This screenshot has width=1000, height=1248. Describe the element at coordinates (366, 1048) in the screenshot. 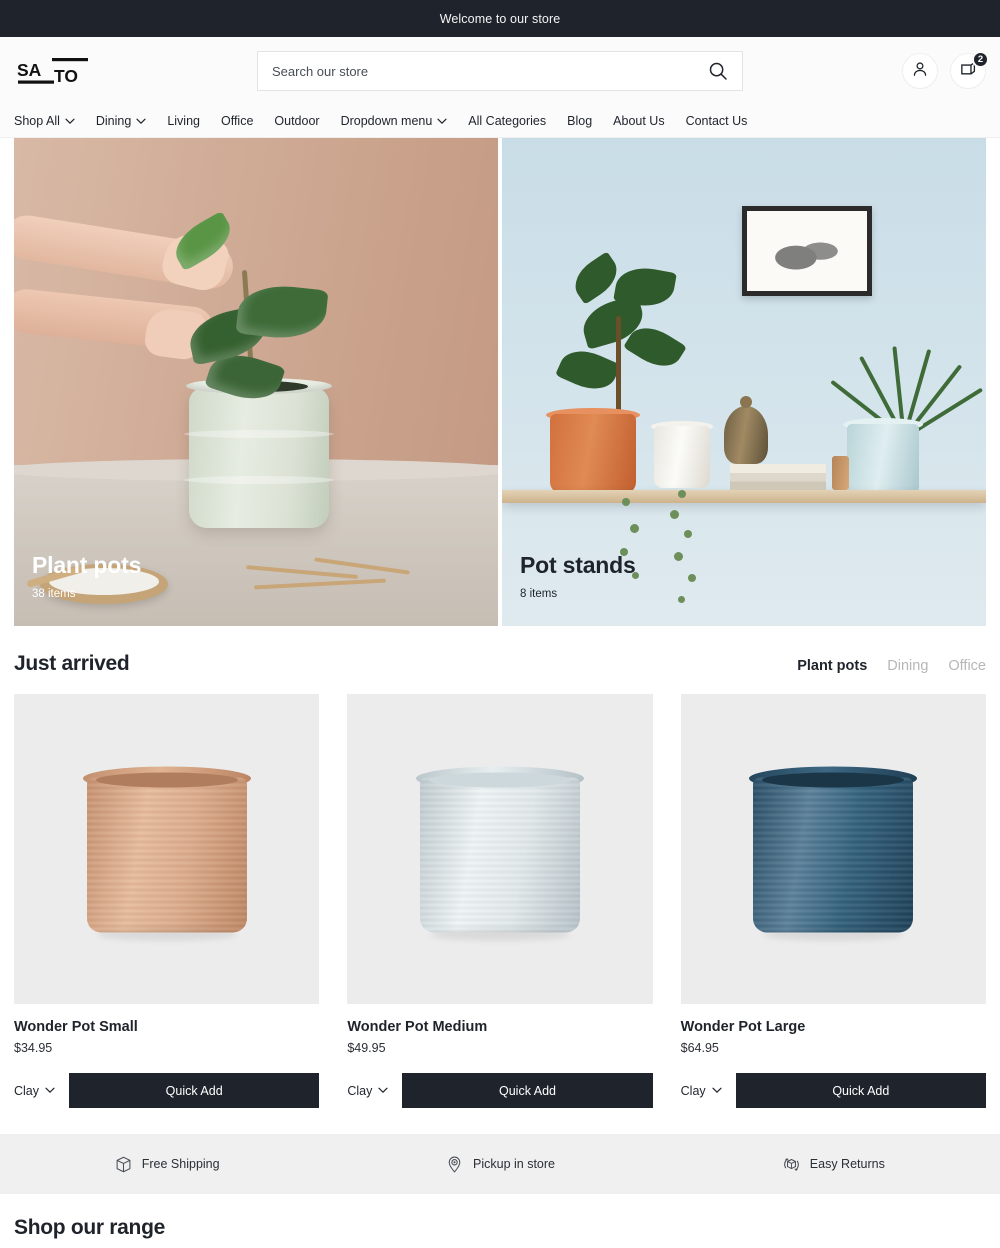

I see `product-price: $49.95` at that location.